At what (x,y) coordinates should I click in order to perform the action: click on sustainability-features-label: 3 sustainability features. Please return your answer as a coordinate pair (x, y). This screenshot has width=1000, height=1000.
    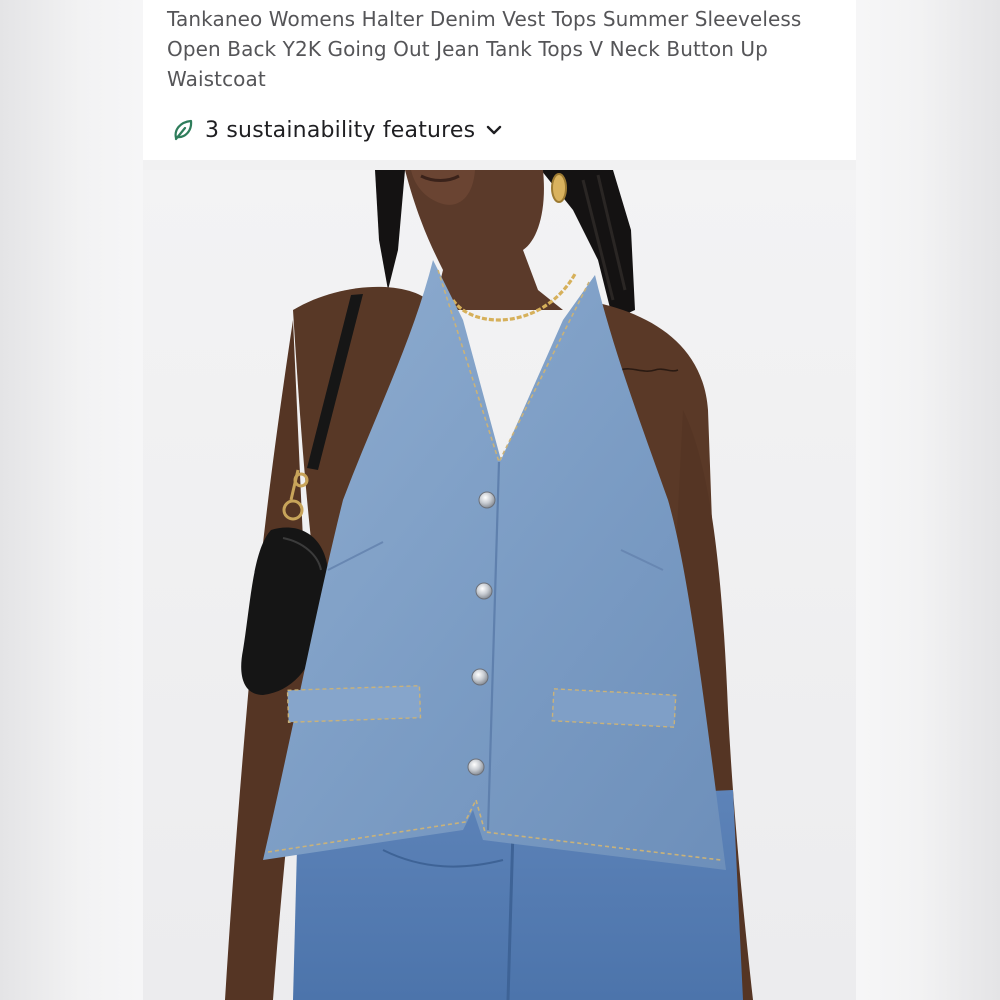
    Looking at the image, I should click on (340, 130).